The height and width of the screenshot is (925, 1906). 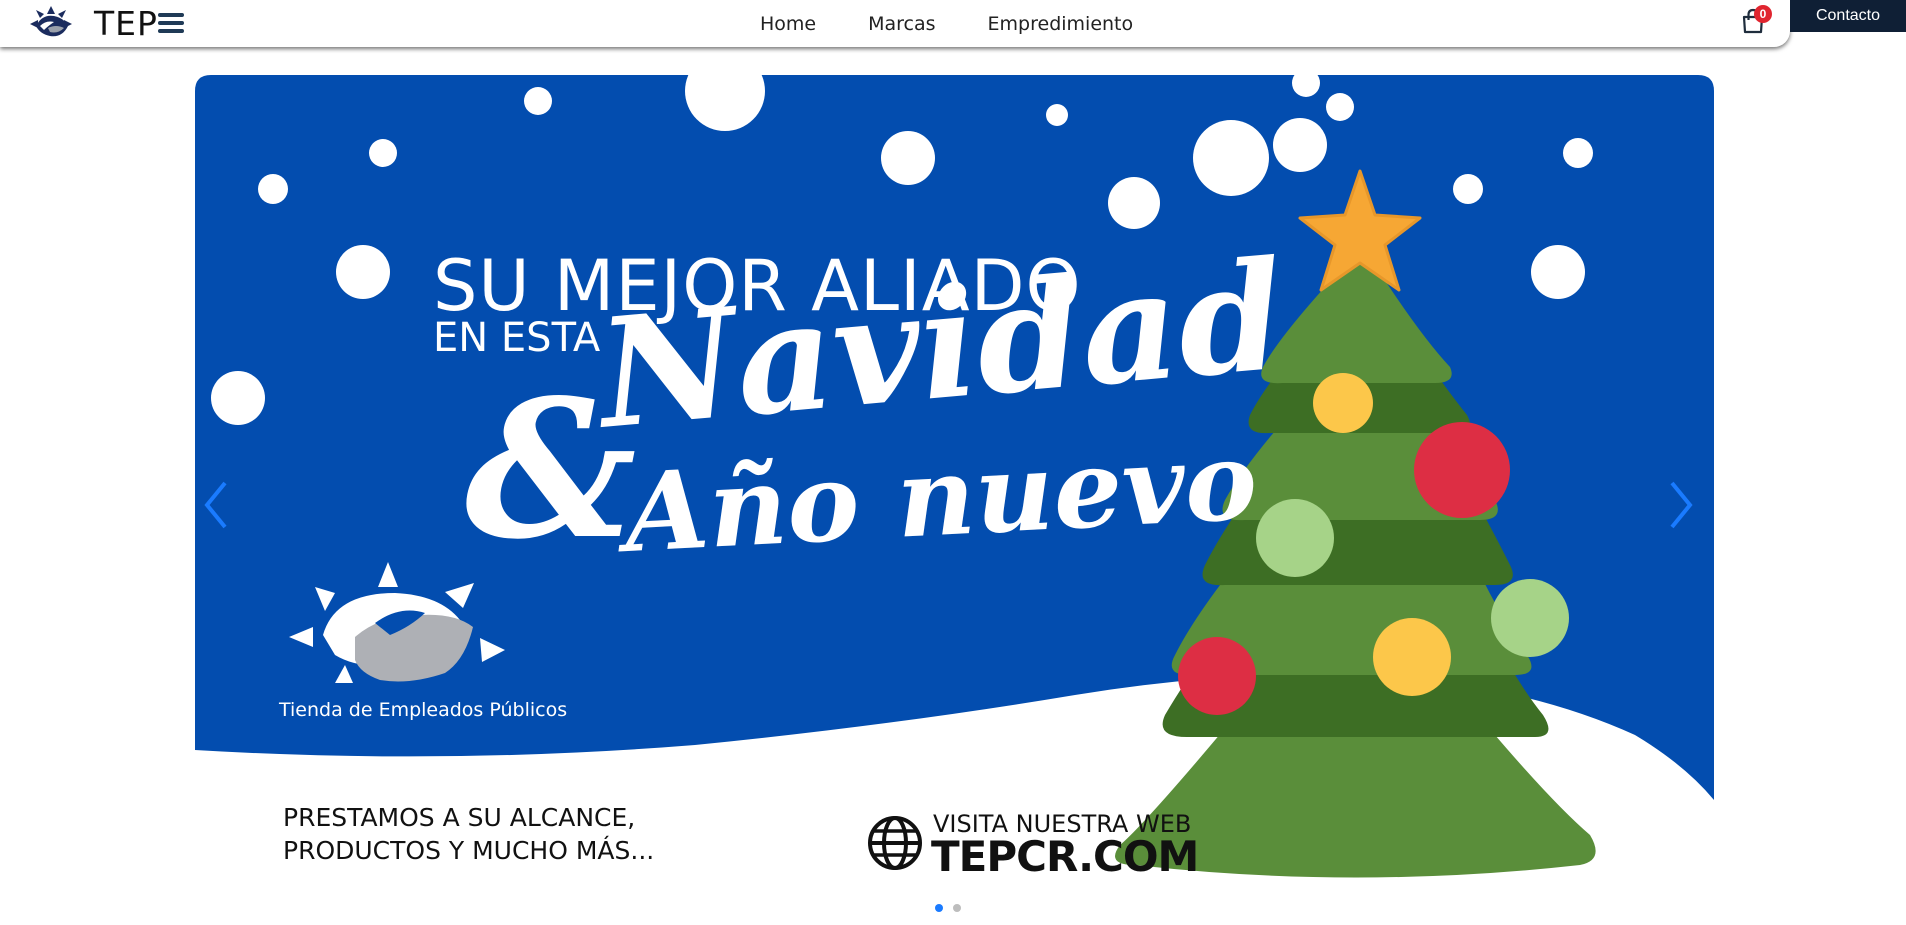 What do you see at coordinates (788, 24) in the screenshot?
I see `nav-link-home: Home` at bounding box center [788, 24].